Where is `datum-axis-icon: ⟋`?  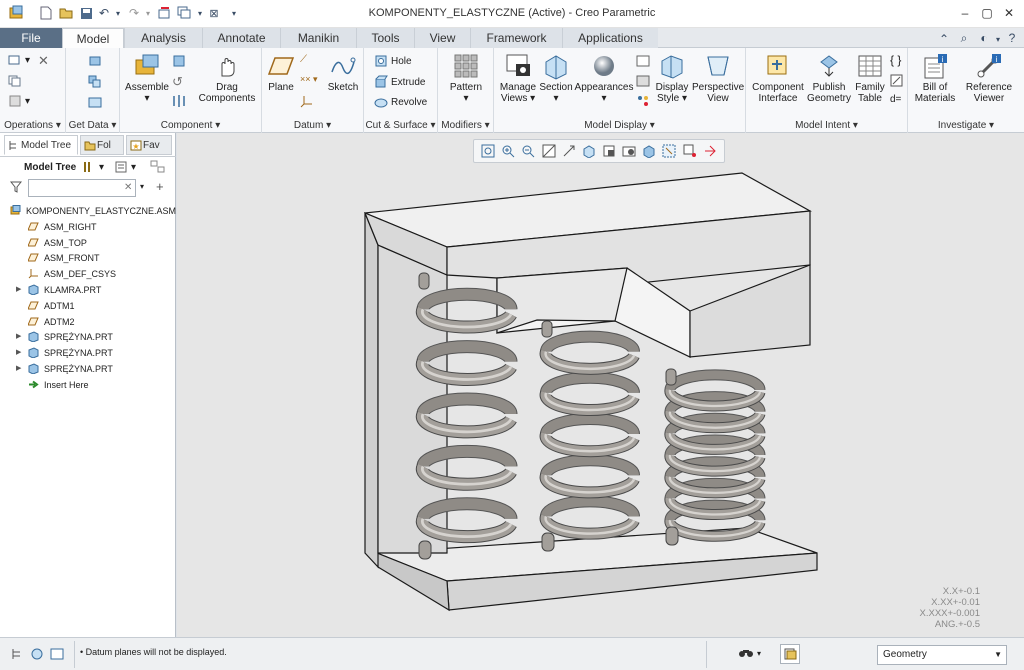 datum-axis-icon: ⟋ is located at coordinates (303, 59).